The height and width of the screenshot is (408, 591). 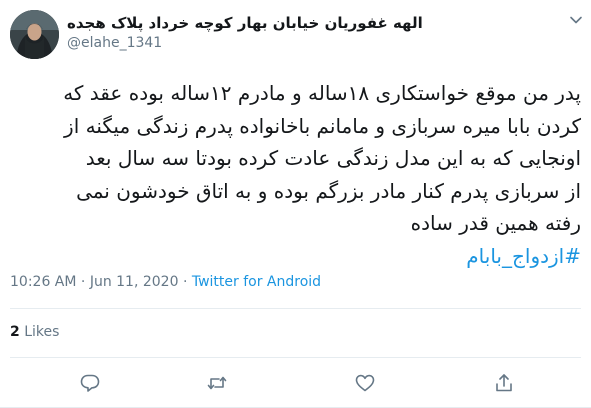 I want to click on tweet-date: Jun 11, 2020, so click(x=134, y=282).